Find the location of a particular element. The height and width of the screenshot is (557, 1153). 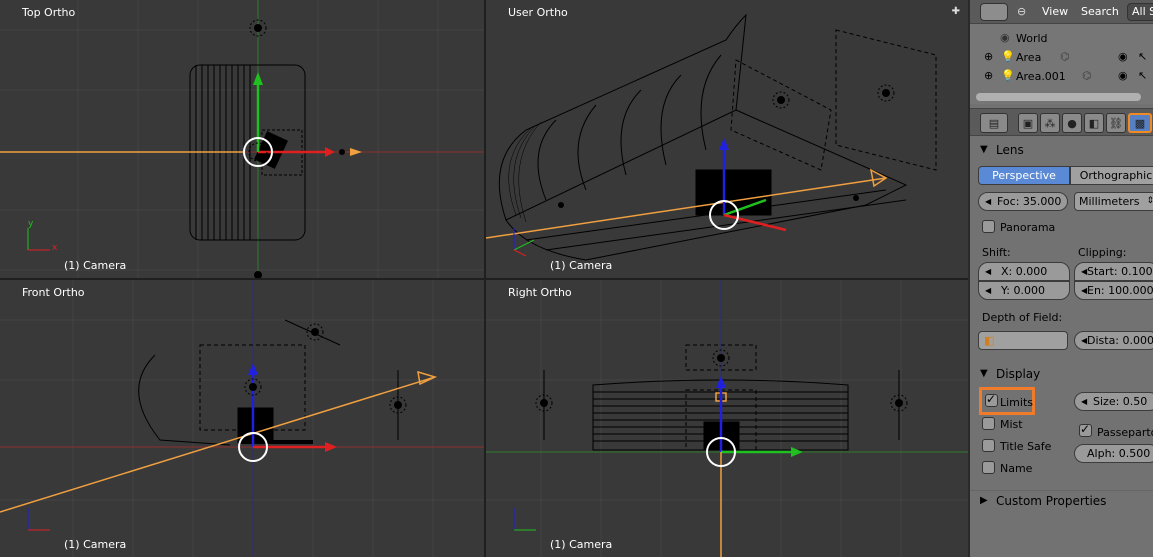

display-panel-title: Display is located at coordinates (1018, 374).